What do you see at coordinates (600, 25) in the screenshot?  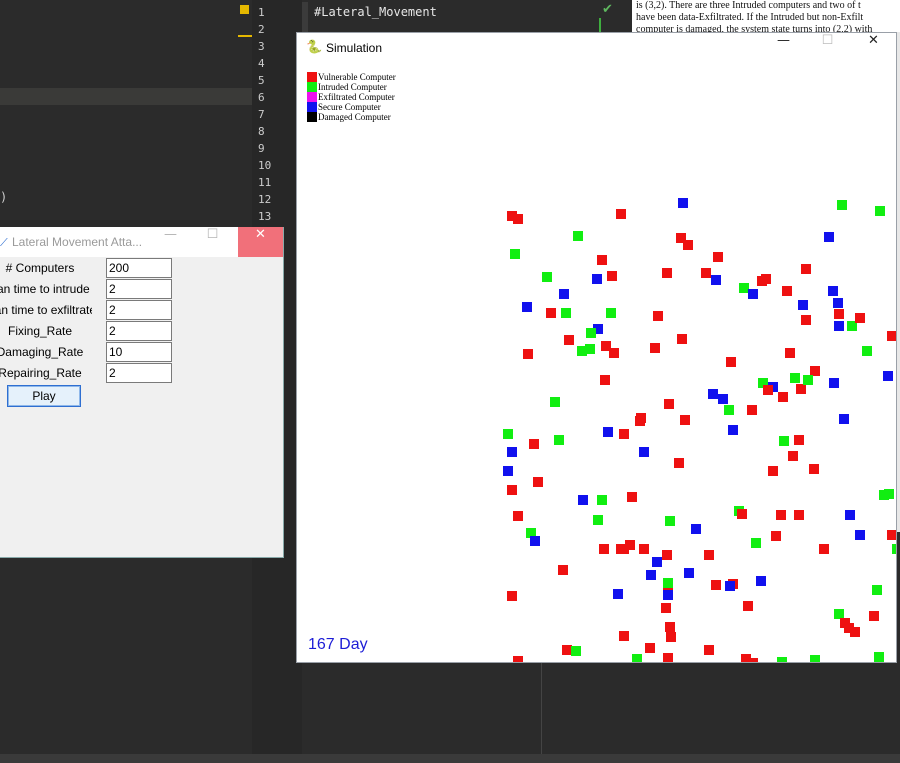 I see `change-marker` at bounding box center [600, 25].